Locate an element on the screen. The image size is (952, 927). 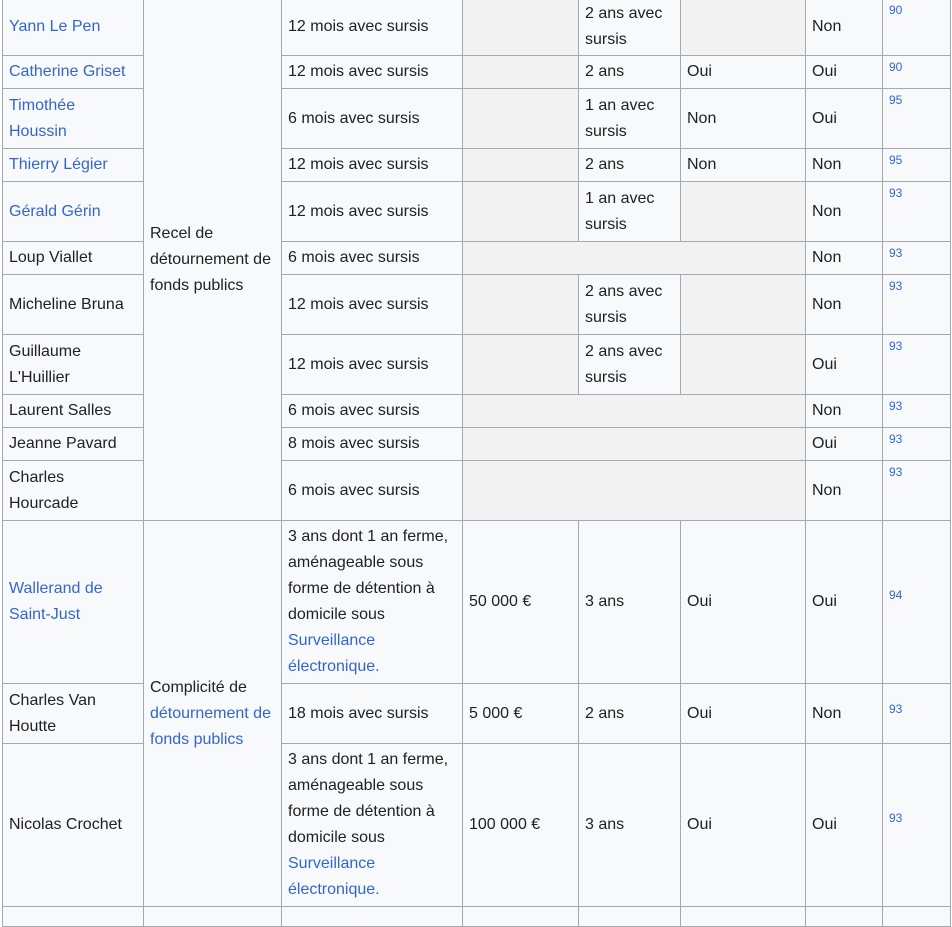
offense-link: détournement de fonds publics is located at coordinates (210, 726).